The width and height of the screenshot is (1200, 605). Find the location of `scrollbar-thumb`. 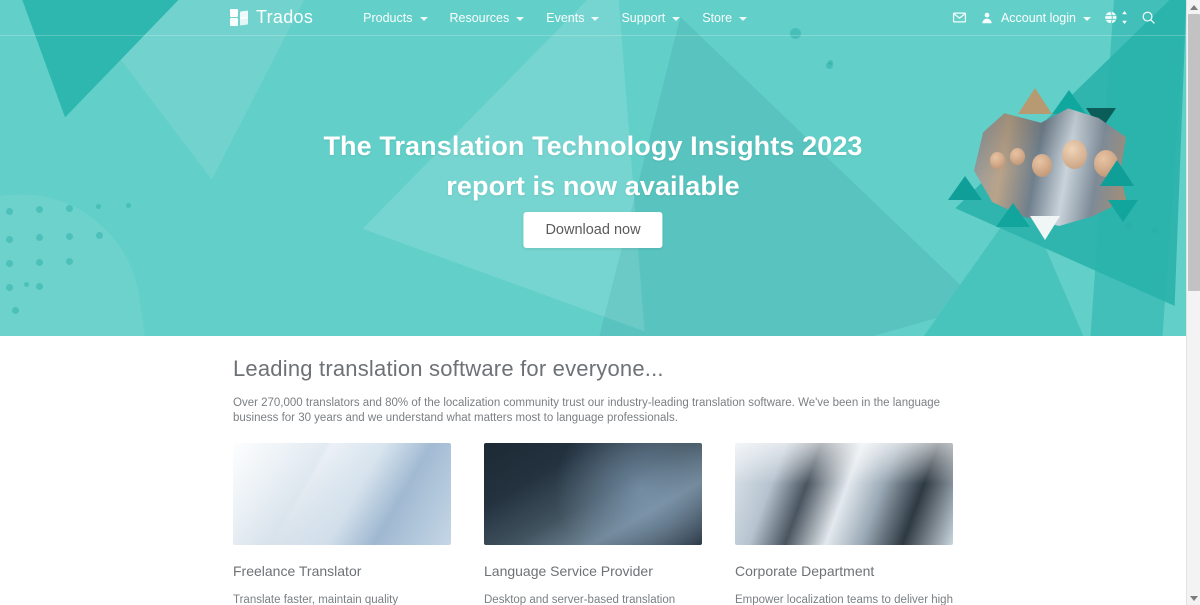

scrollbar-thumb is located at coordinates (1194, 152).